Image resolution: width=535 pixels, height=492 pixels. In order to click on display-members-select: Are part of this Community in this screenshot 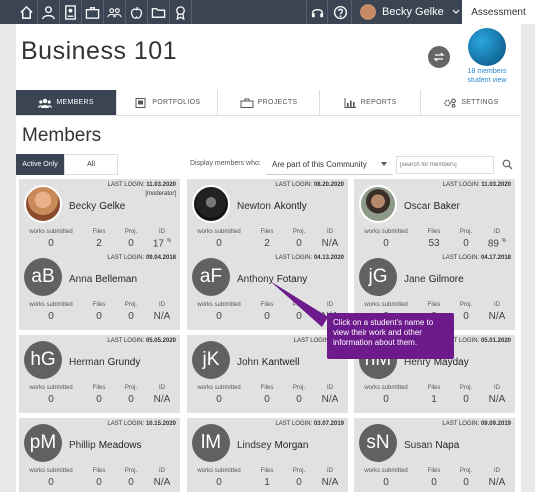, I will do `click(329, 164)`.